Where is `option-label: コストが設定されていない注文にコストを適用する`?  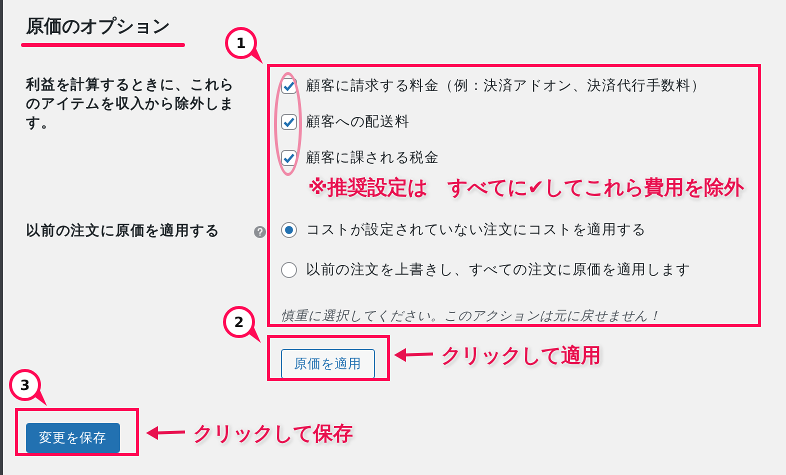 option-label: コストが設定されていない注文にコストを適用する is located at coordinates (476, 230).